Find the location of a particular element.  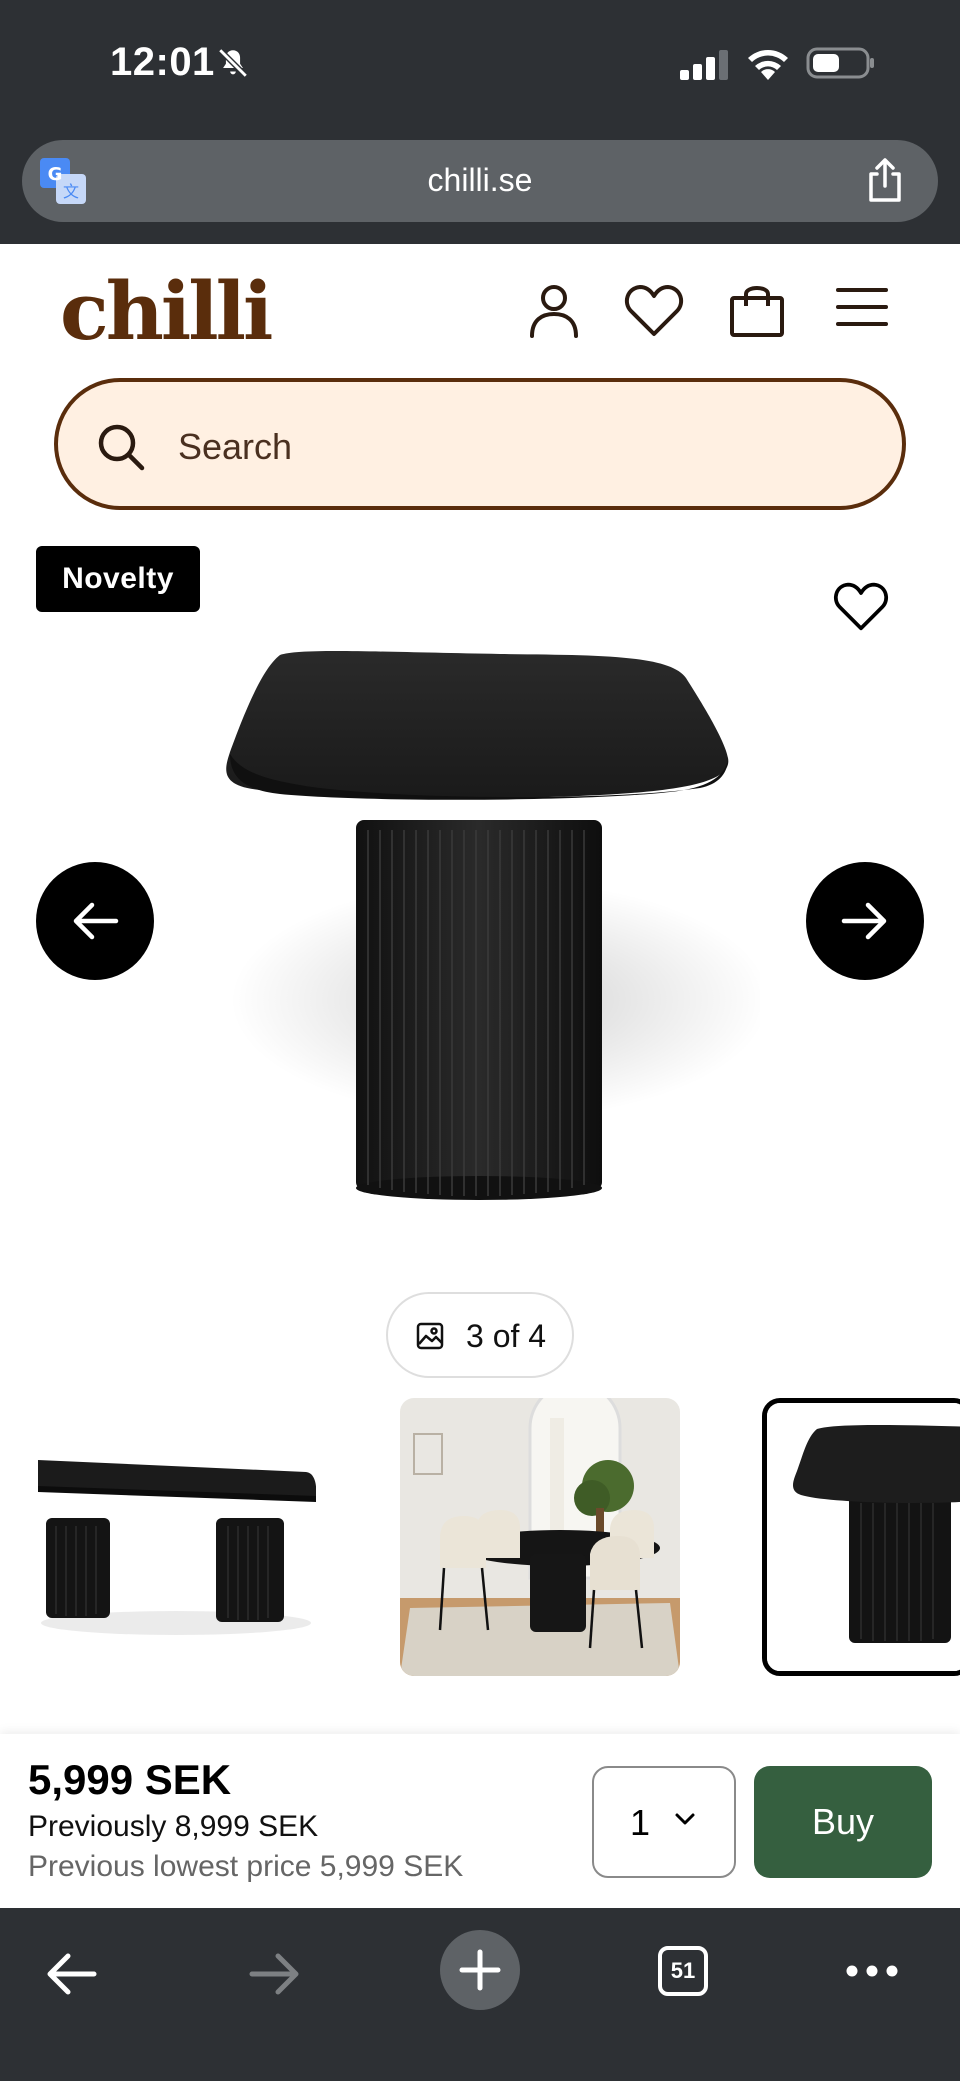

favorite-heart-icon is located at coordinates (861, 606).